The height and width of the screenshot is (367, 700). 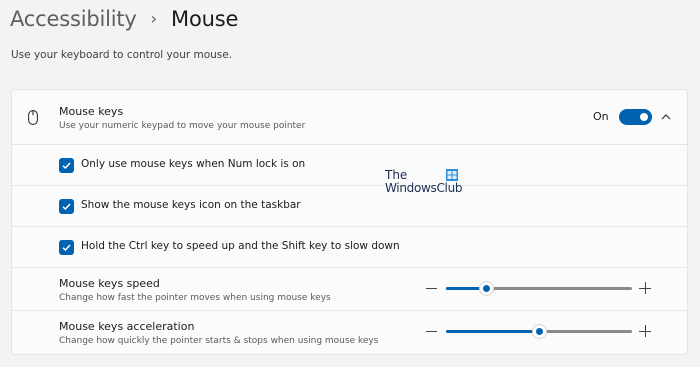 What do you see at coordinates (109, 283) in the screenshot?
I see `mouse-keys-speed-title: Mouse keys speed` at bounding box center [109, 283].